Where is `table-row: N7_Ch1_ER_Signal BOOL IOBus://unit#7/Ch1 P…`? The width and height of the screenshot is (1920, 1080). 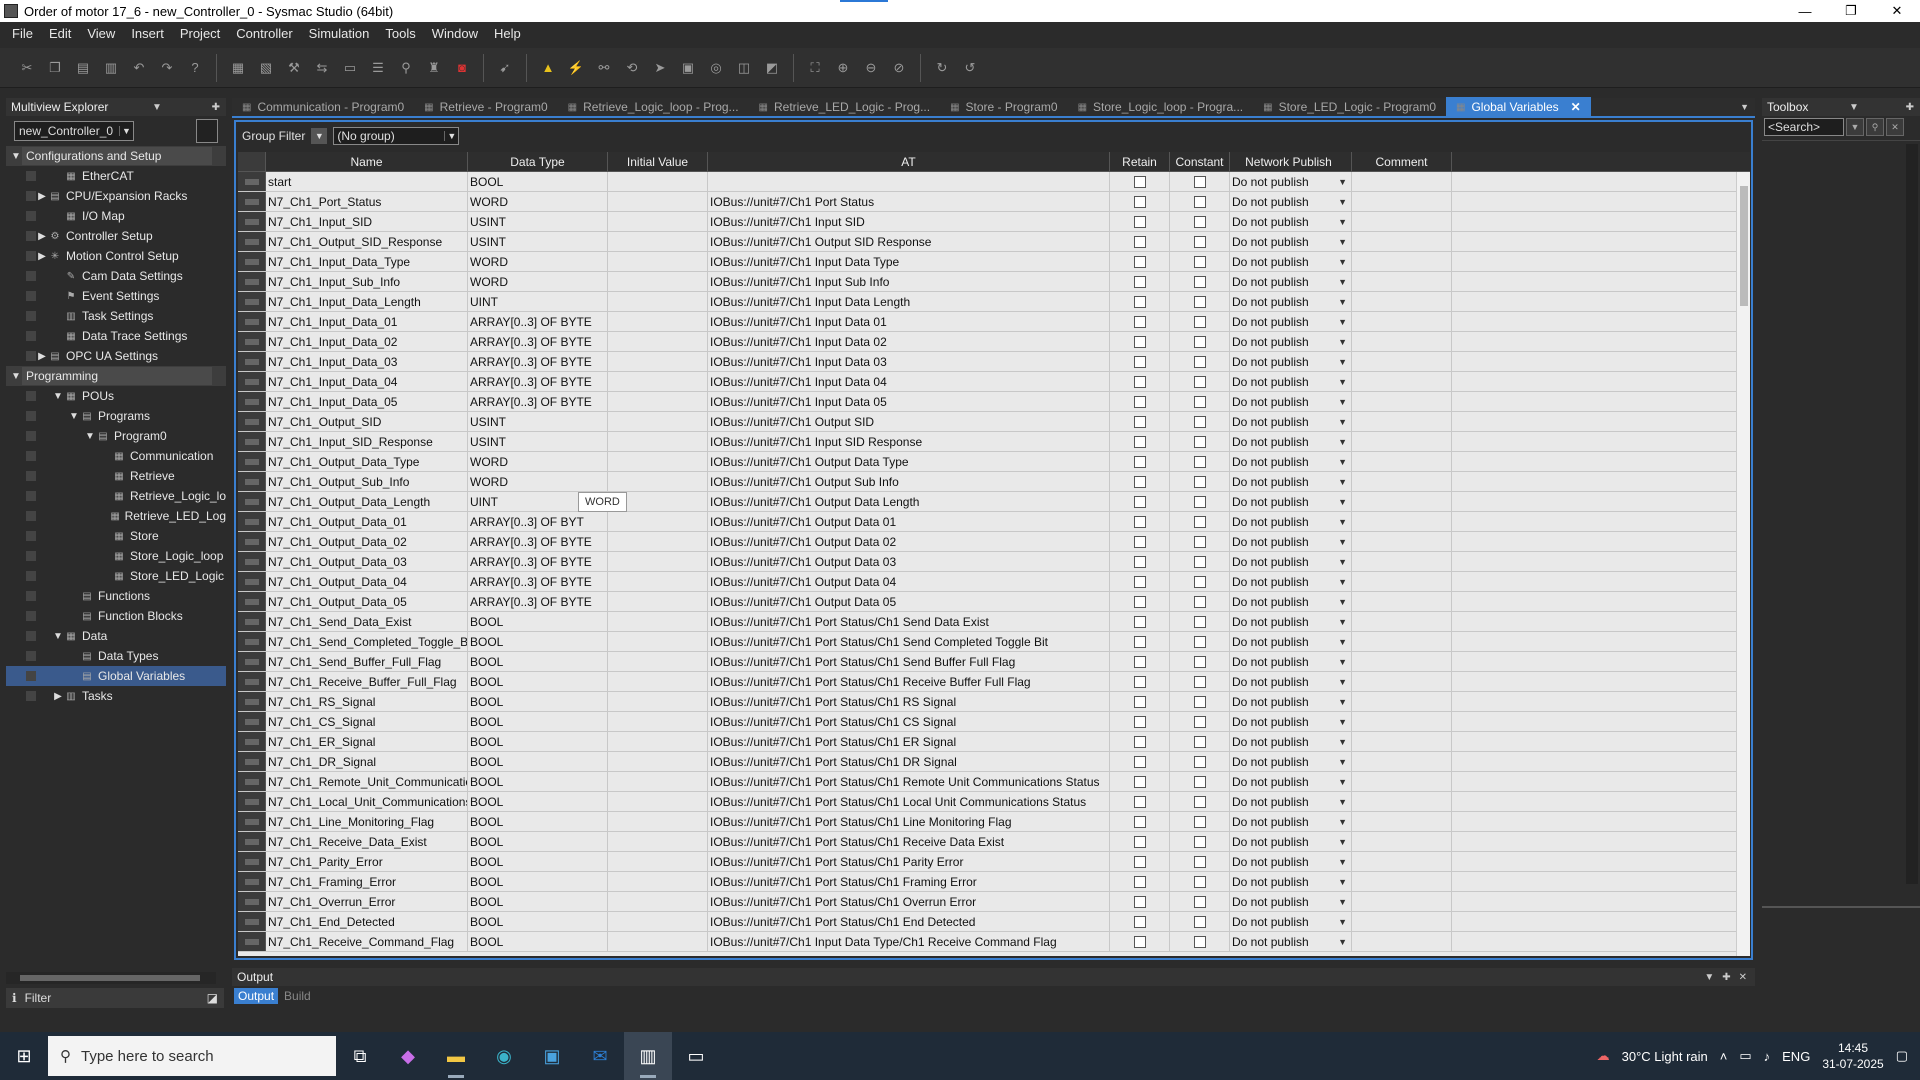 table-row: N7_Ch1_ER_Signal BOOL IOBus://unit#7/Ch1 P… is located at coordinates (994, 742).